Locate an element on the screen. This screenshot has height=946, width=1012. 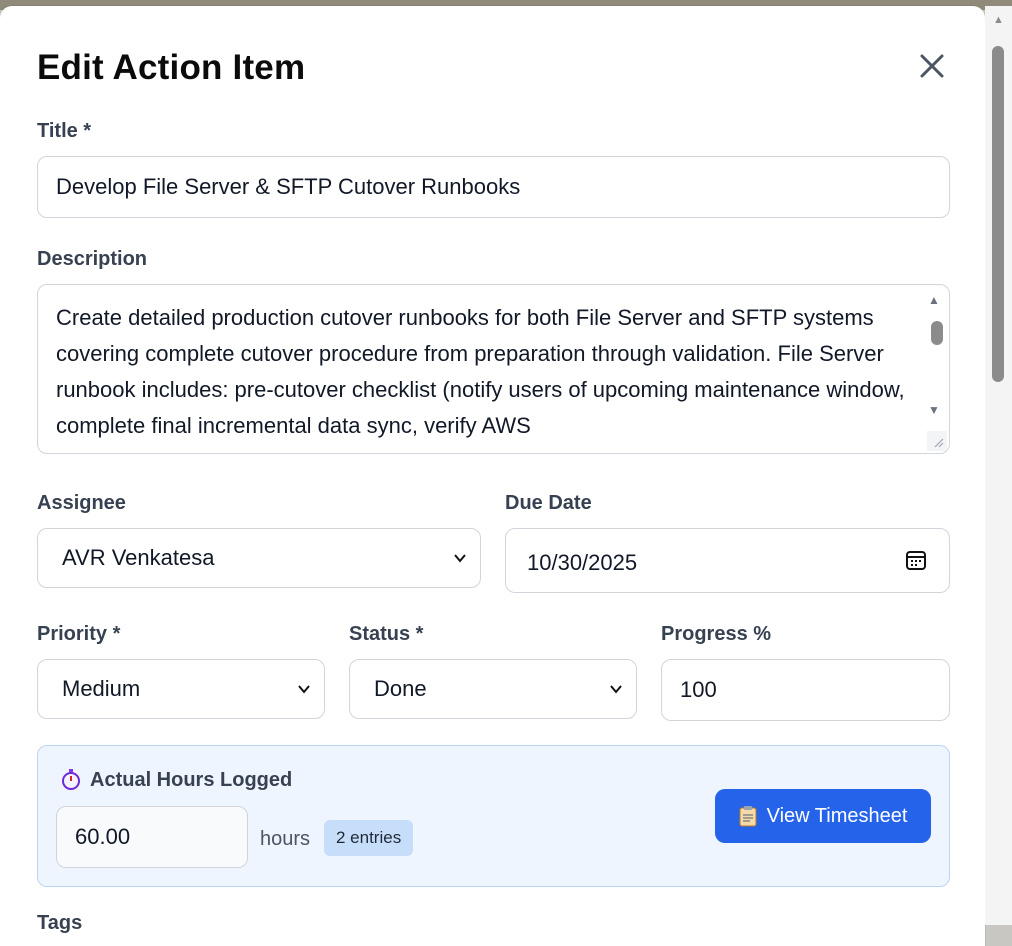
clipboard-icon is located at coordinates (748, 816).